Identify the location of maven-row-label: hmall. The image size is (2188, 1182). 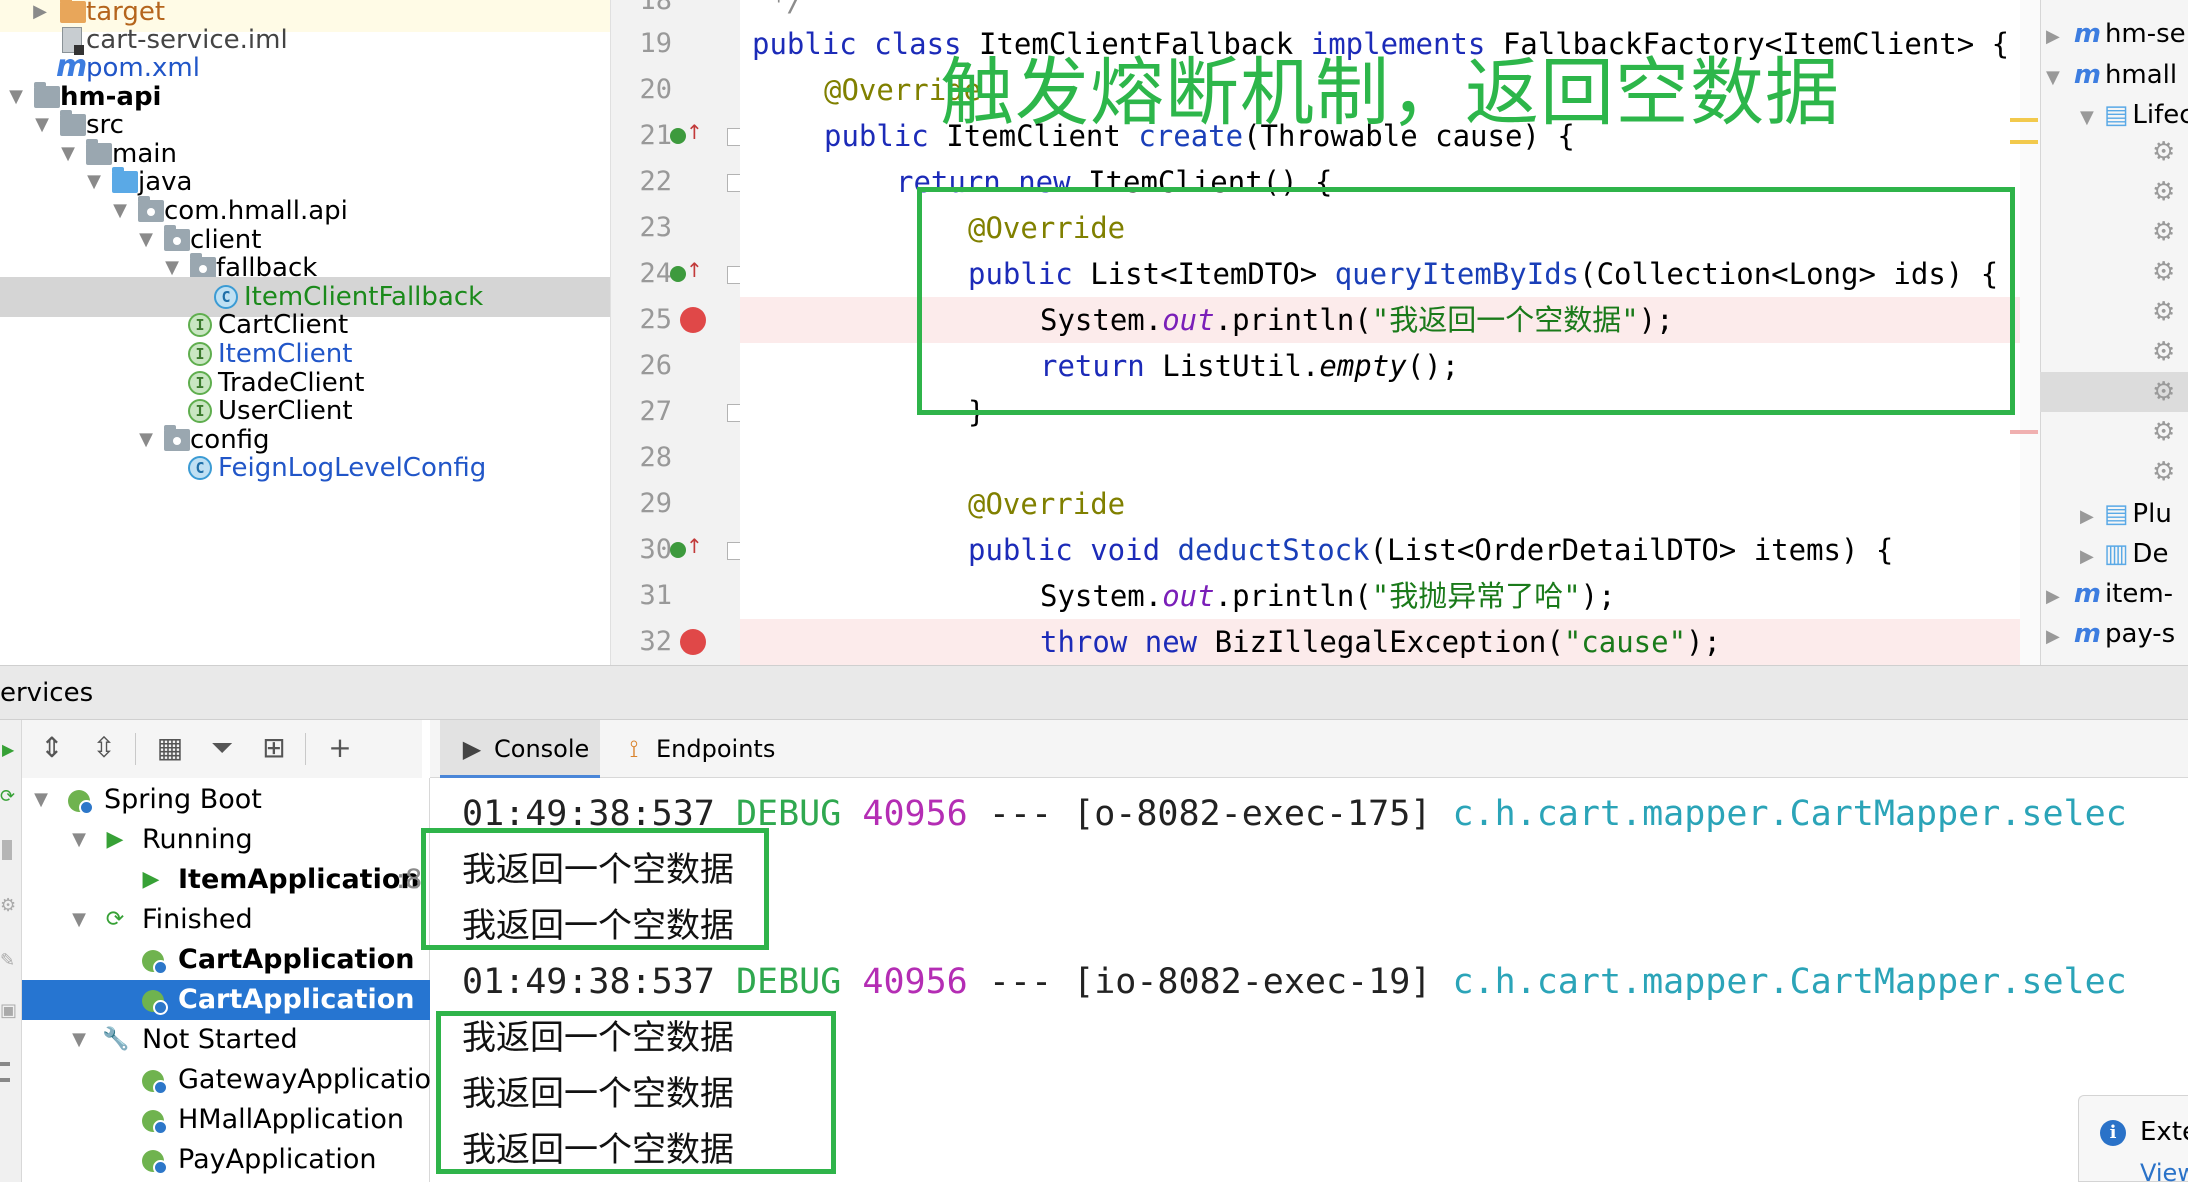
(2141, 75).